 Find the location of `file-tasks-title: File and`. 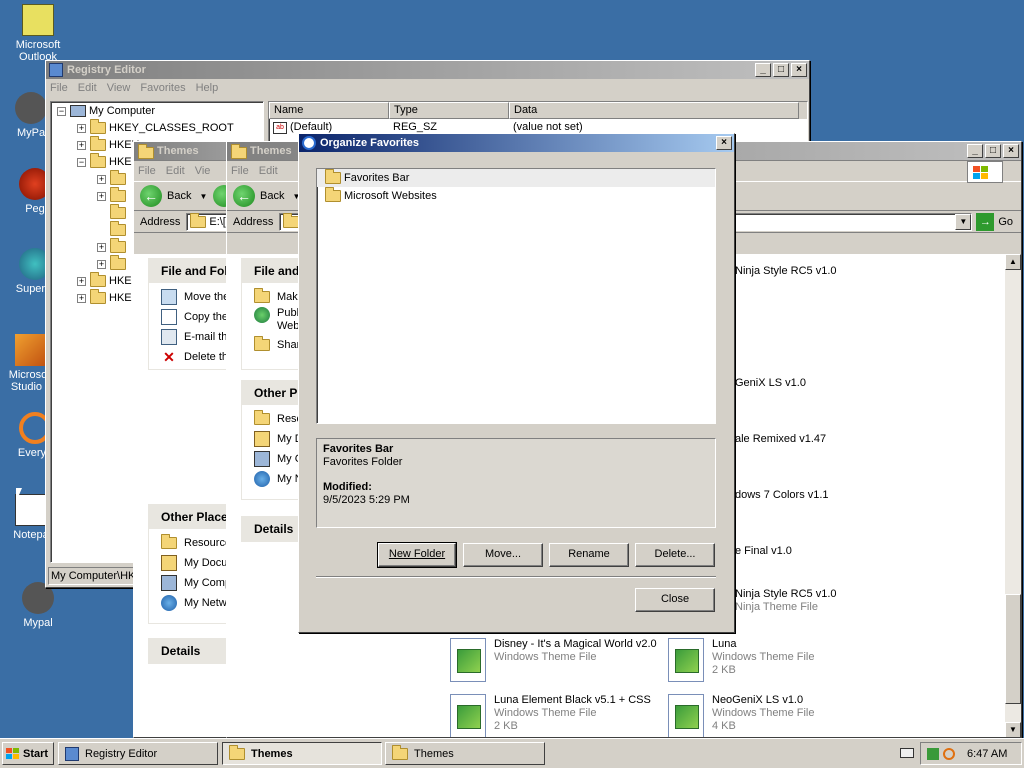

file-tasks-title: File and is located at coordinates (271, 271).